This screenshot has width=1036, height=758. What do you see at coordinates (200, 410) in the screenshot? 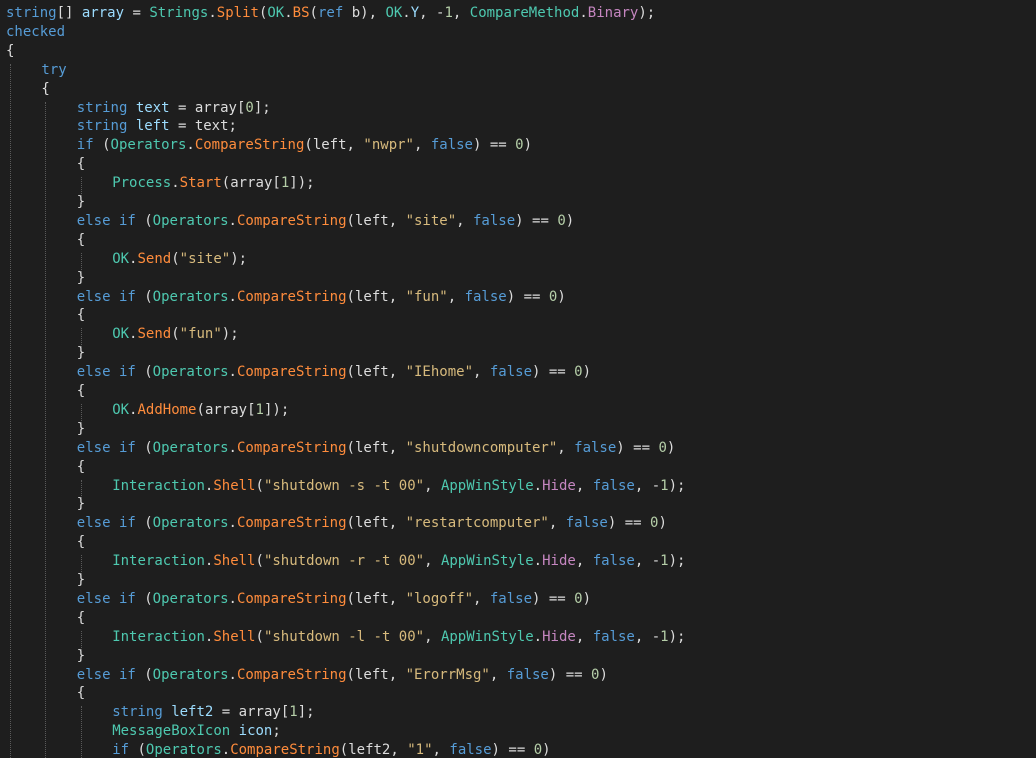
I see `code-line: OK.AddHome(array[1]);` at bounding box center [200, 410].